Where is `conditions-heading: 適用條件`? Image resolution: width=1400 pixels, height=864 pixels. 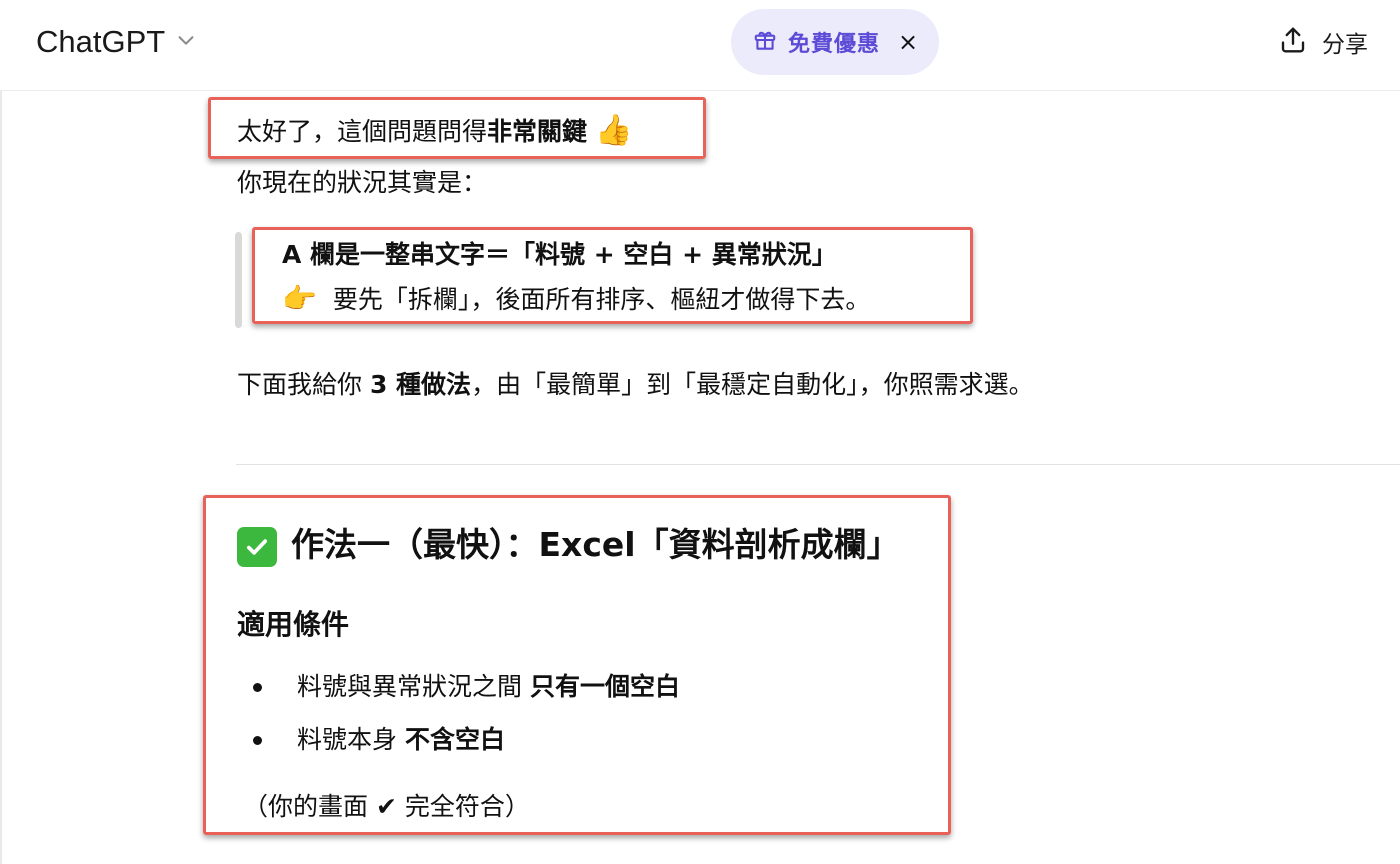 conditions-heading: 適用條件 is located at coordinates (293, 624).